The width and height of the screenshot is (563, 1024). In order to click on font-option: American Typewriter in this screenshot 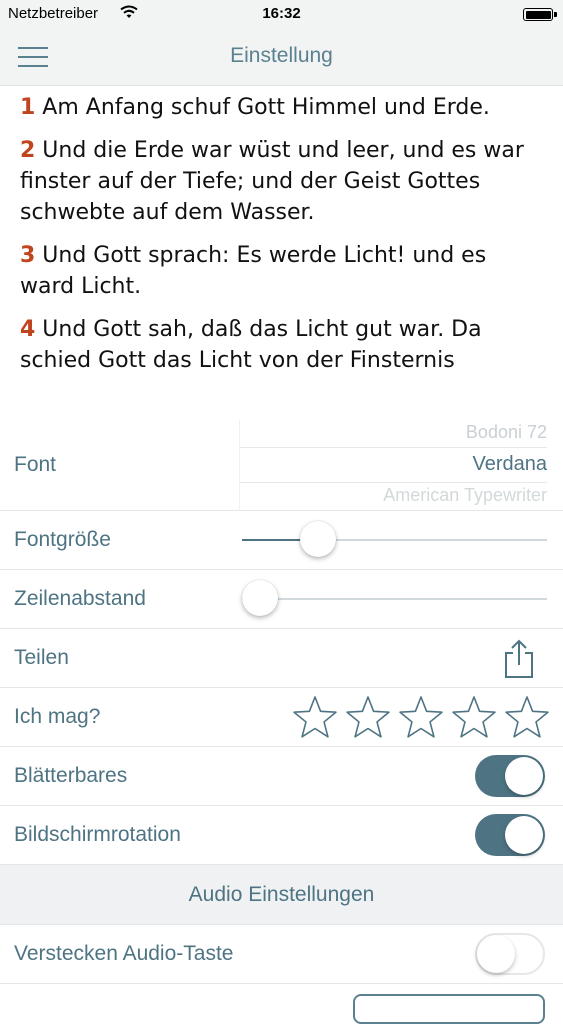, I will do `click(465, 495)`.